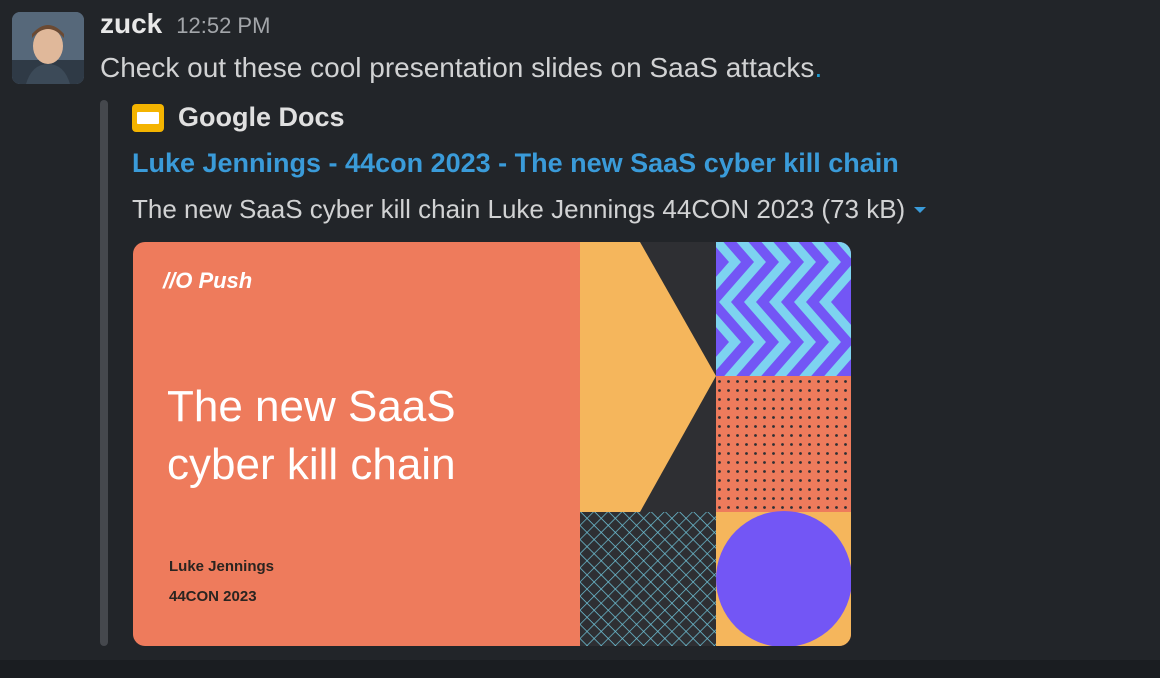 The height and width of the screenshot is (678, 1160). What do you see at coordinates (148, 117) in the screenshot?
I see `google-slides-icon` at bounding box center [148, 117].